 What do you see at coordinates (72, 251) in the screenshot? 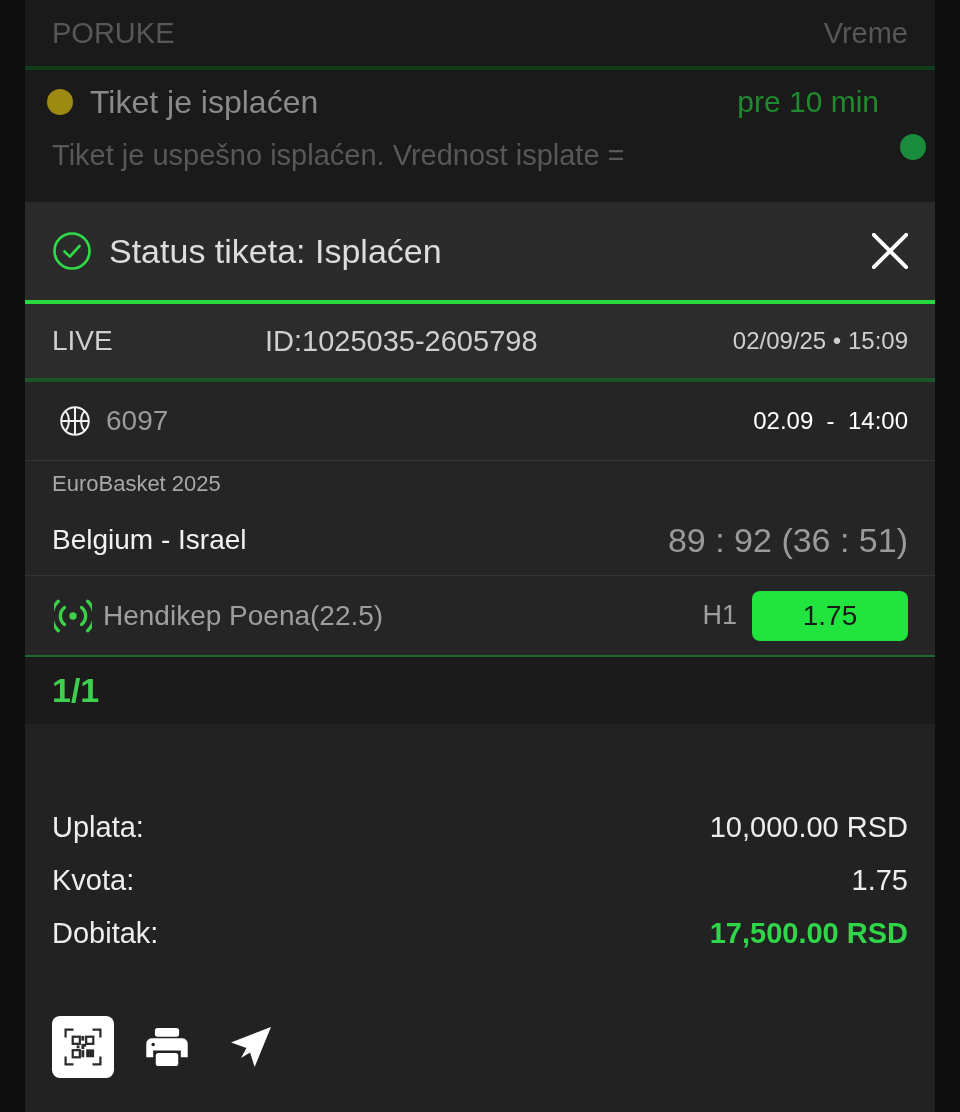
I see `check-circle-icon` at bounding box center [72, 251].